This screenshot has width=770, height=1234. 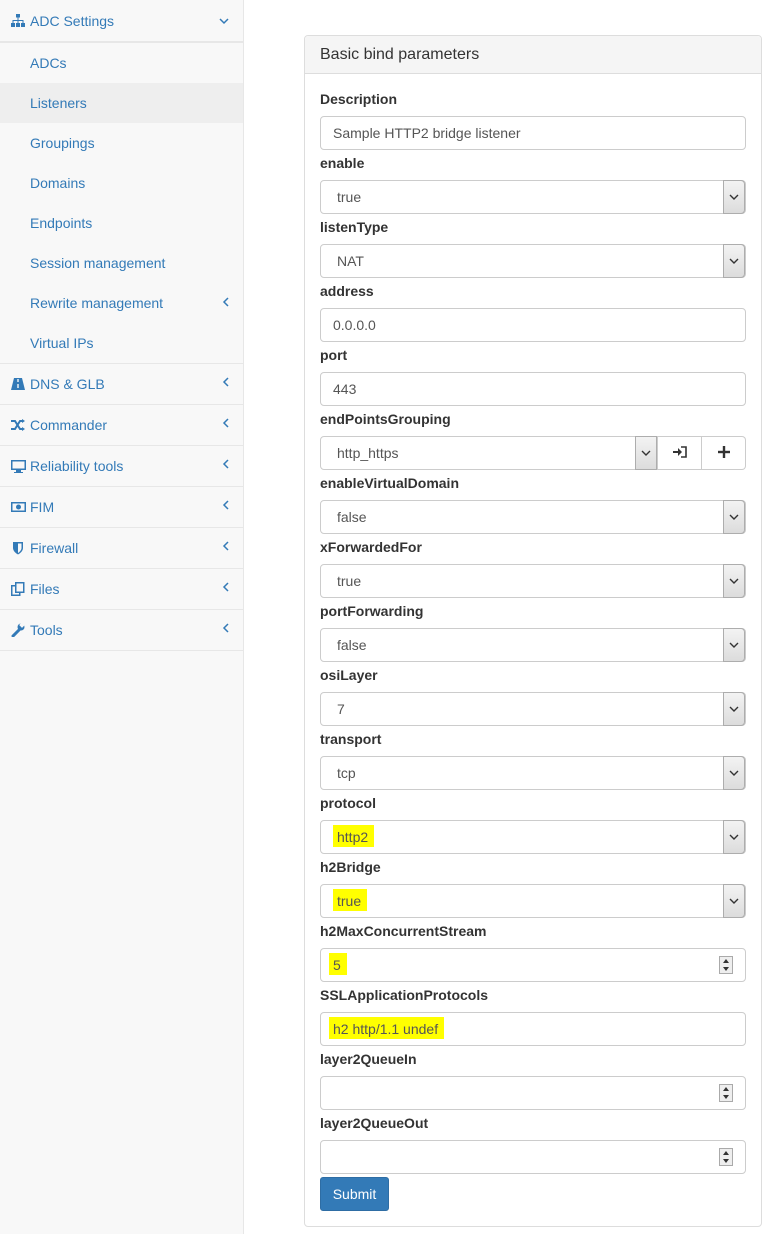 What do you see at coordinates (334, 355) in the screenshot?
I see `port-label: port` at bounding box center [334, 355].